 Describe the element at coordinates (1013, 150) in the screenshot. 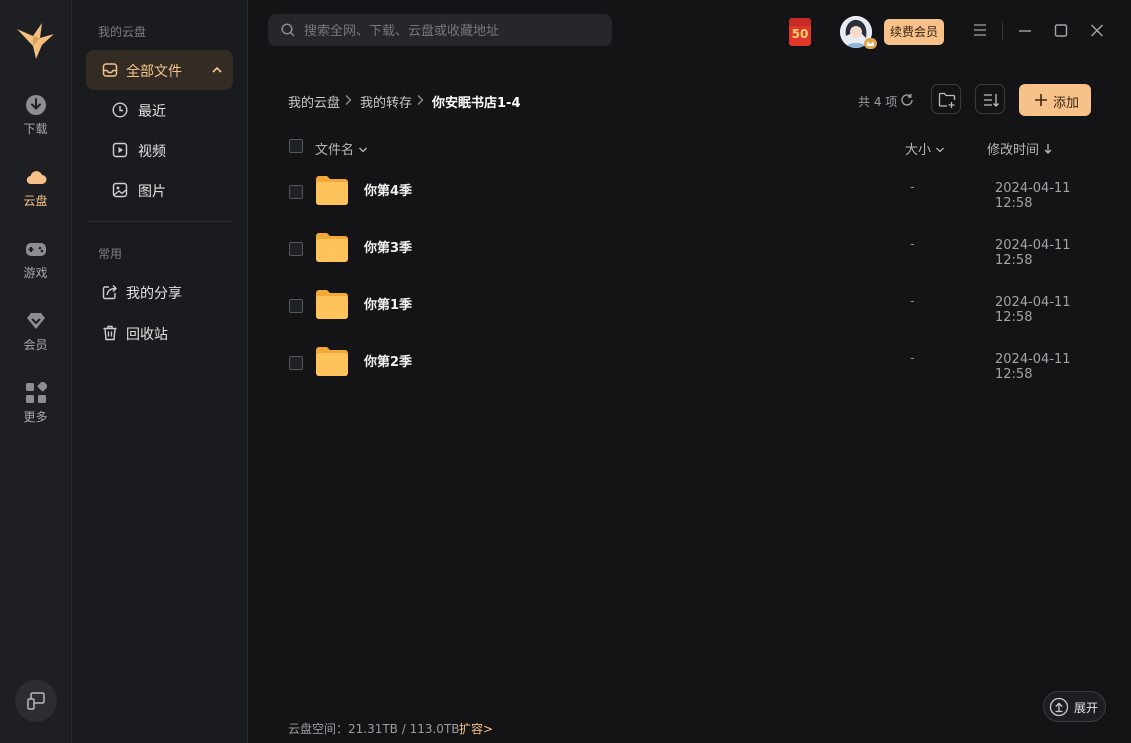

I see `column-header-label: 修改时间` at that location.